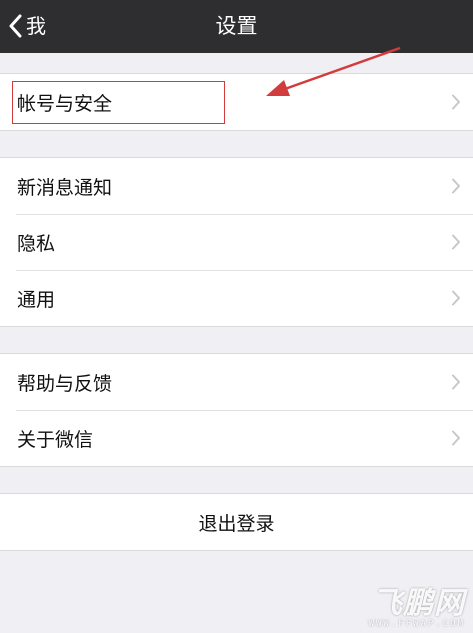  I want to click on help-feedback-item: 帮助与反馈, so click(236, 382).